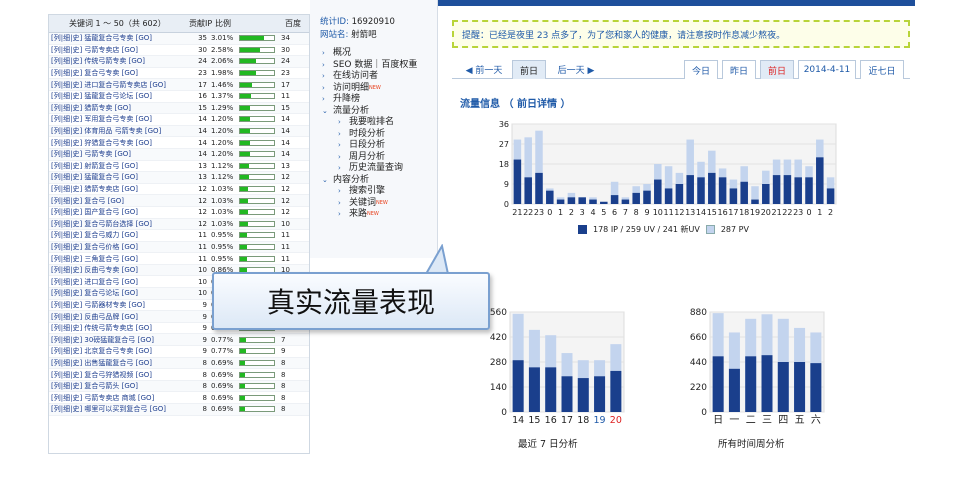  What do you see at coordinates (379, 192) in the screenshot?
I see `sidebar-item: › 搜索引擎` at bounding box center [379, 192].